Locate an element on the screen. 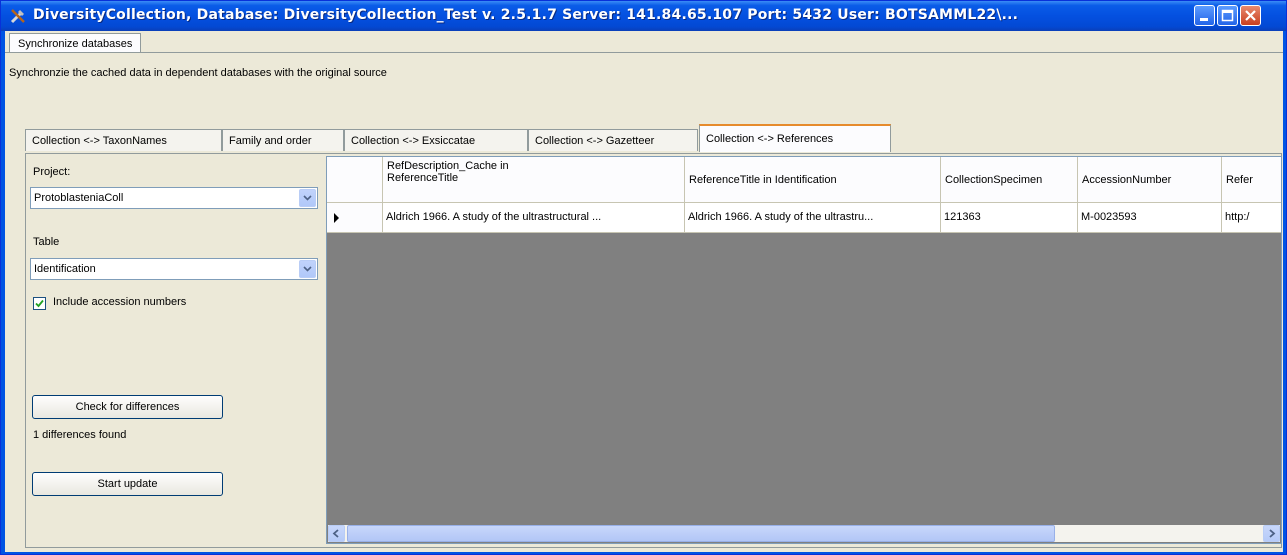  horizontal-scrollbar is located at coordinates (804, 533).